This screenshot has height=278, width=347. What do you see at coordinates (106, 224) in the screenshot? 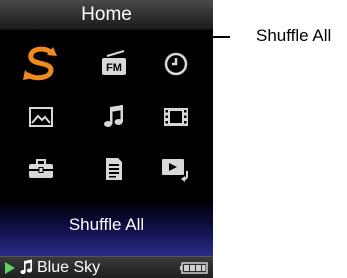
I see `selected-item-label: Shuffle All` at bounding box center [106, 224].